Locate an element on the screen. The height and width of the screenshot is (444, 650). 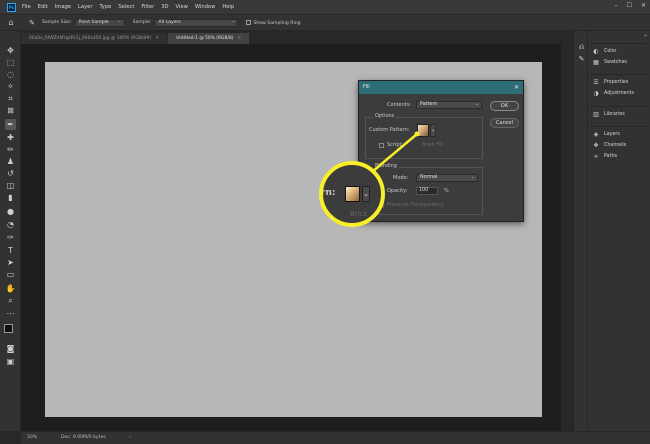
marquee-tool-icon: ⬚ is located at coordinates (10, 62).